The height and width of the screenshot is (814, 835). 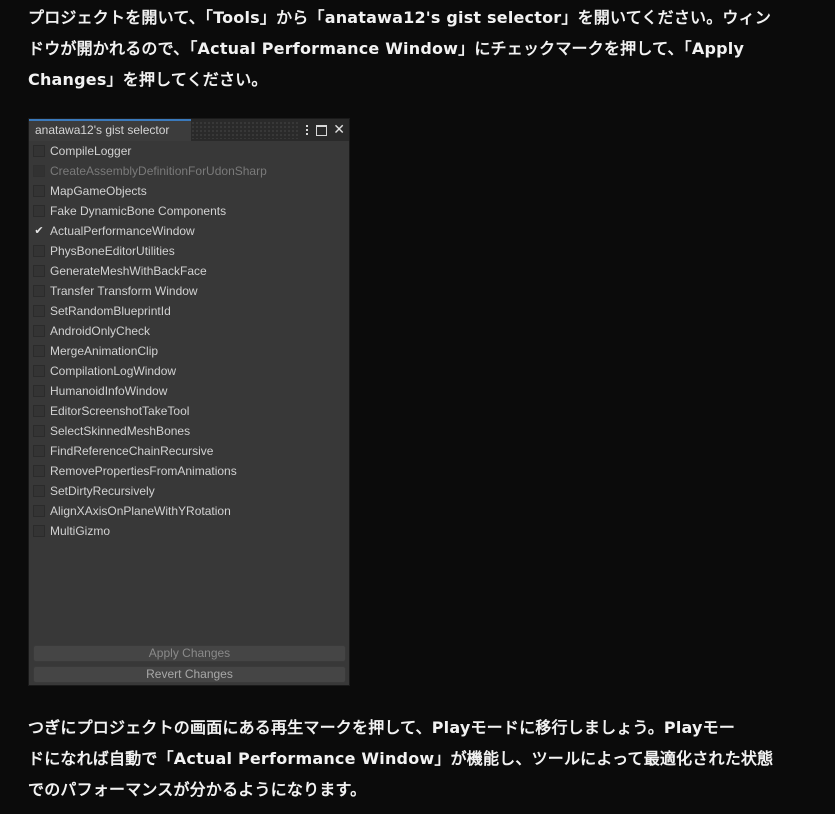 What do you see at coordinates (189, 531) in the screenshot?
I see `gist-item: MultiGizmo` at bounding box center [189, 531].